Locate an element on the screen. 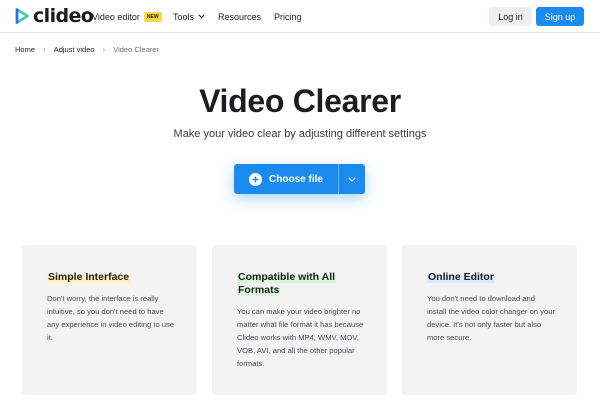  choose-file-button: Choose file is located at coordinates (286, 179).